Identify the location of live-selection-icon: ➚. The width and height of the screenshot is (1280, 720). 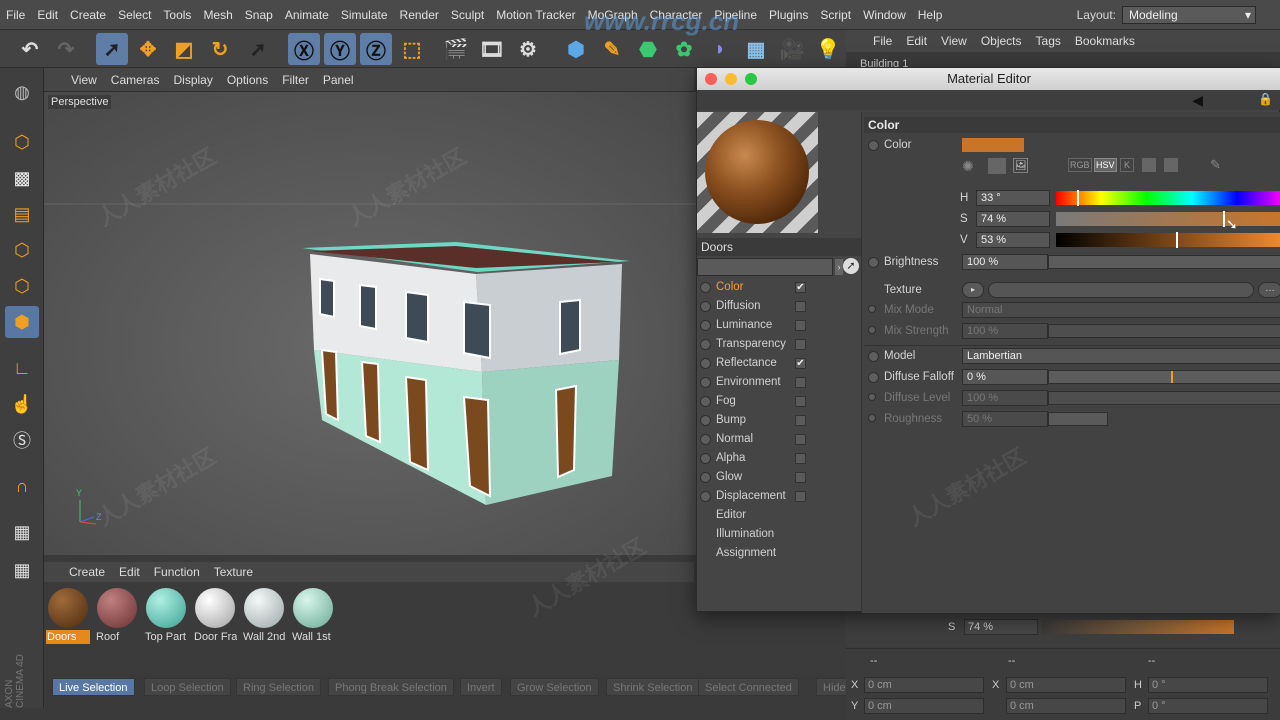
(112, 49).